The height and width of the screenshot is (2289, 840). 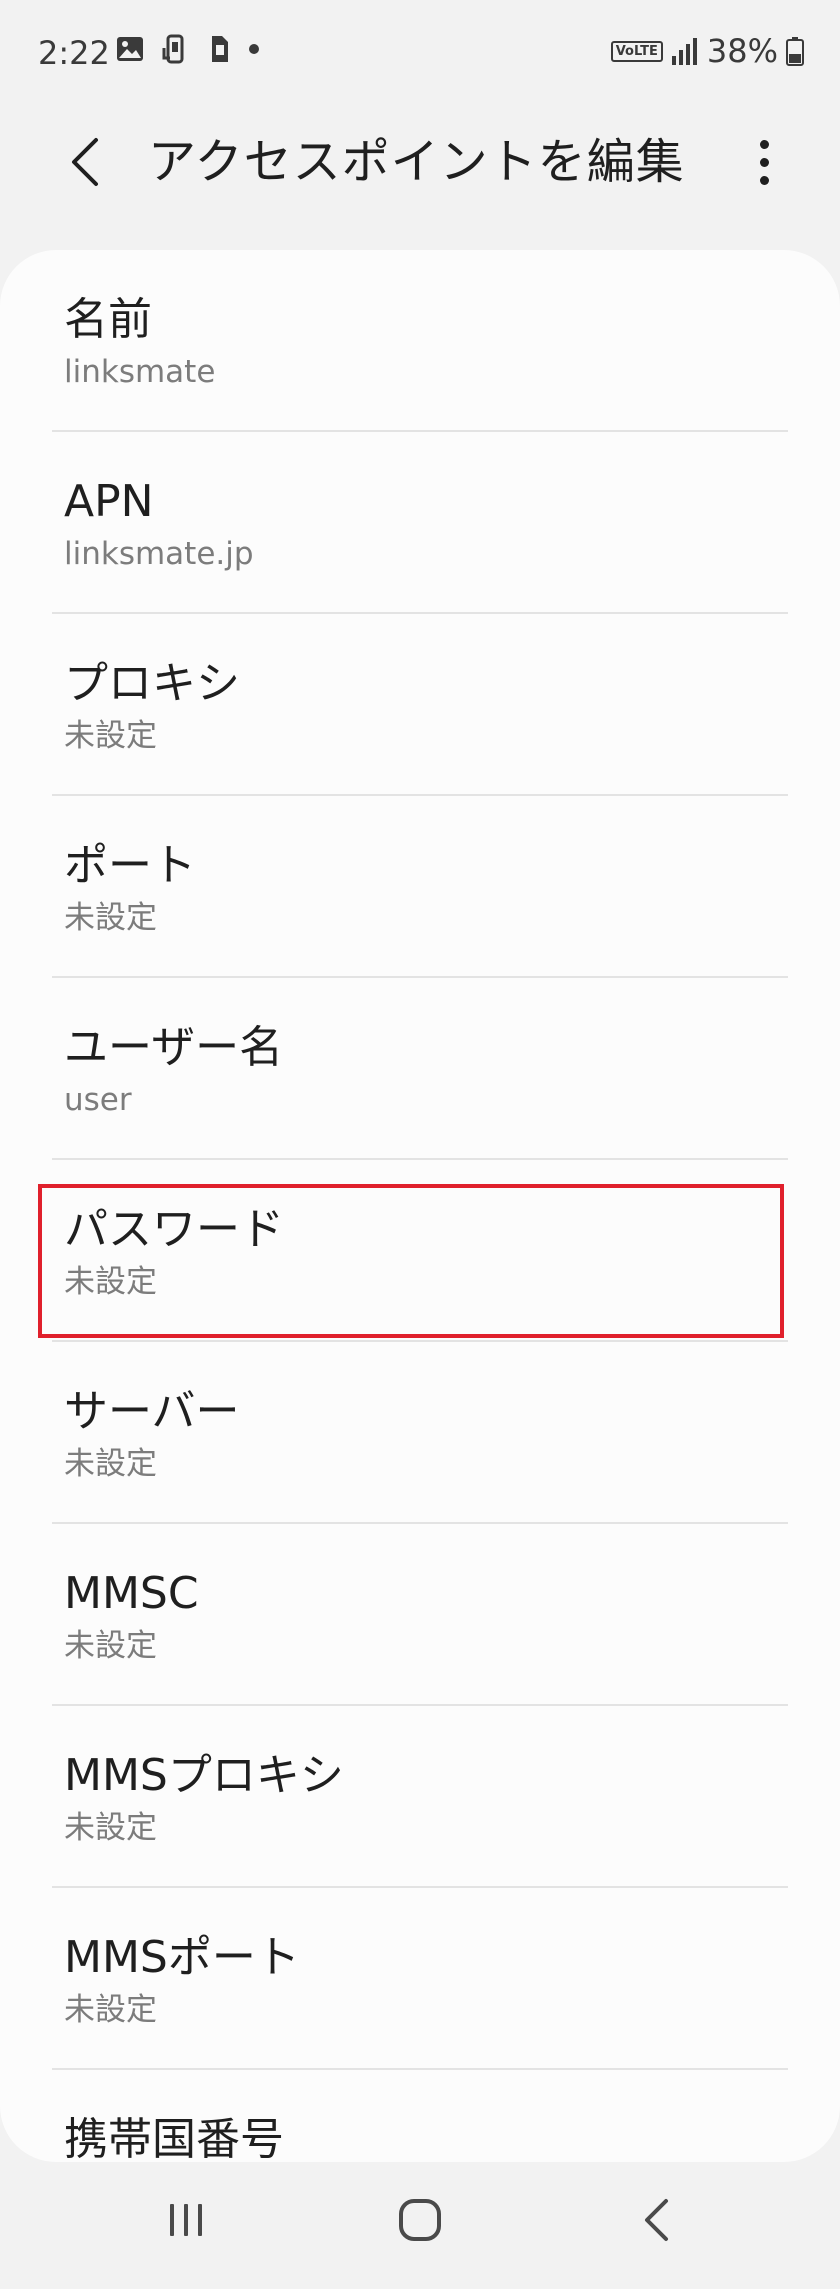 What do you see at coordinates (152, 1411) in the screenshot?
I see `setting-title: サーバー` at bounding box center [152, 1411].